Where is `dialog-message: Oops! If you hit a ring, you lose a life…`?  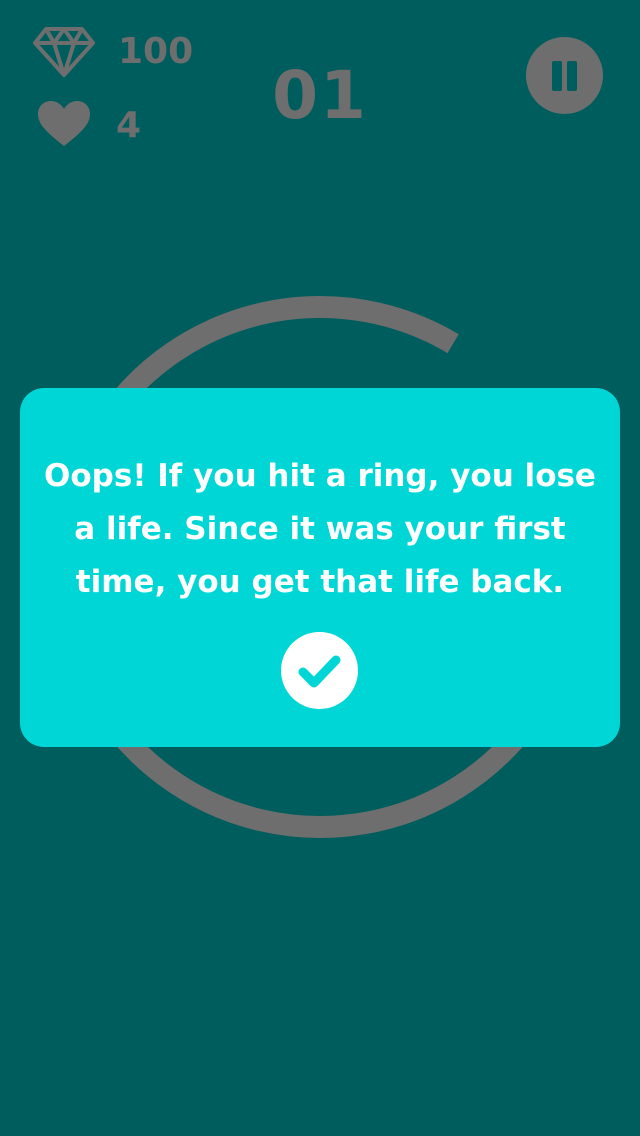 dialog-message: Oops! If you hit a ring, you lose a life… is located at coordinates (320, 529).